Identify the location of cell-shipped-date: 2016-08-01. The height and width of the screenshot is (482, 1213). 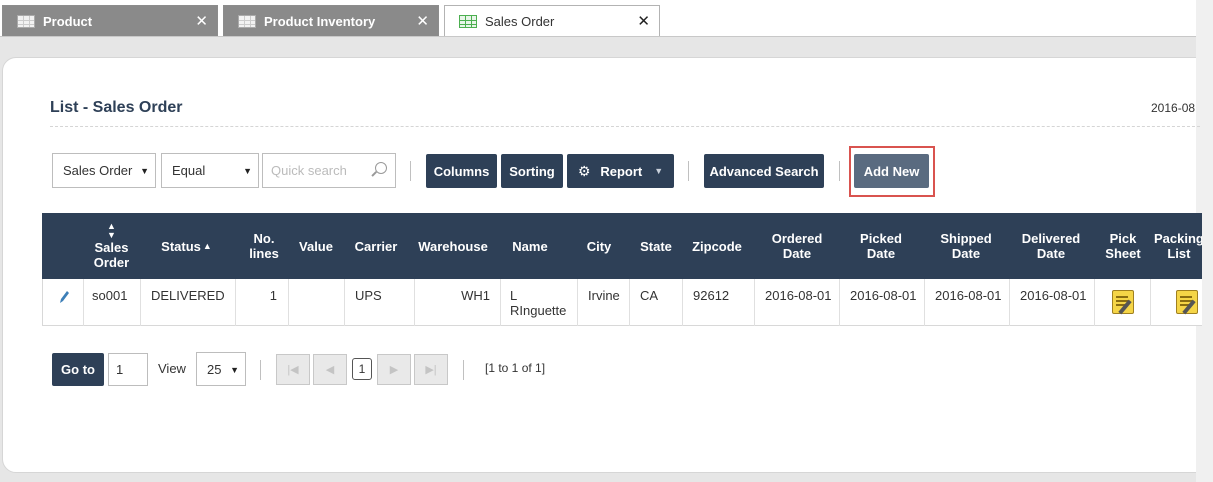
(967, 302).